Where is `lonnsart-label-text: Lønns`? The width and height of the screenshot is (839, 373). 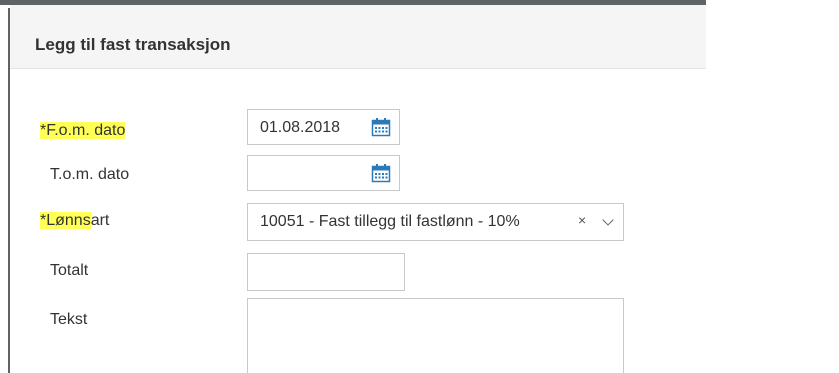 lonnsart-label-text: Lønns is located at coordinates (68, 220).